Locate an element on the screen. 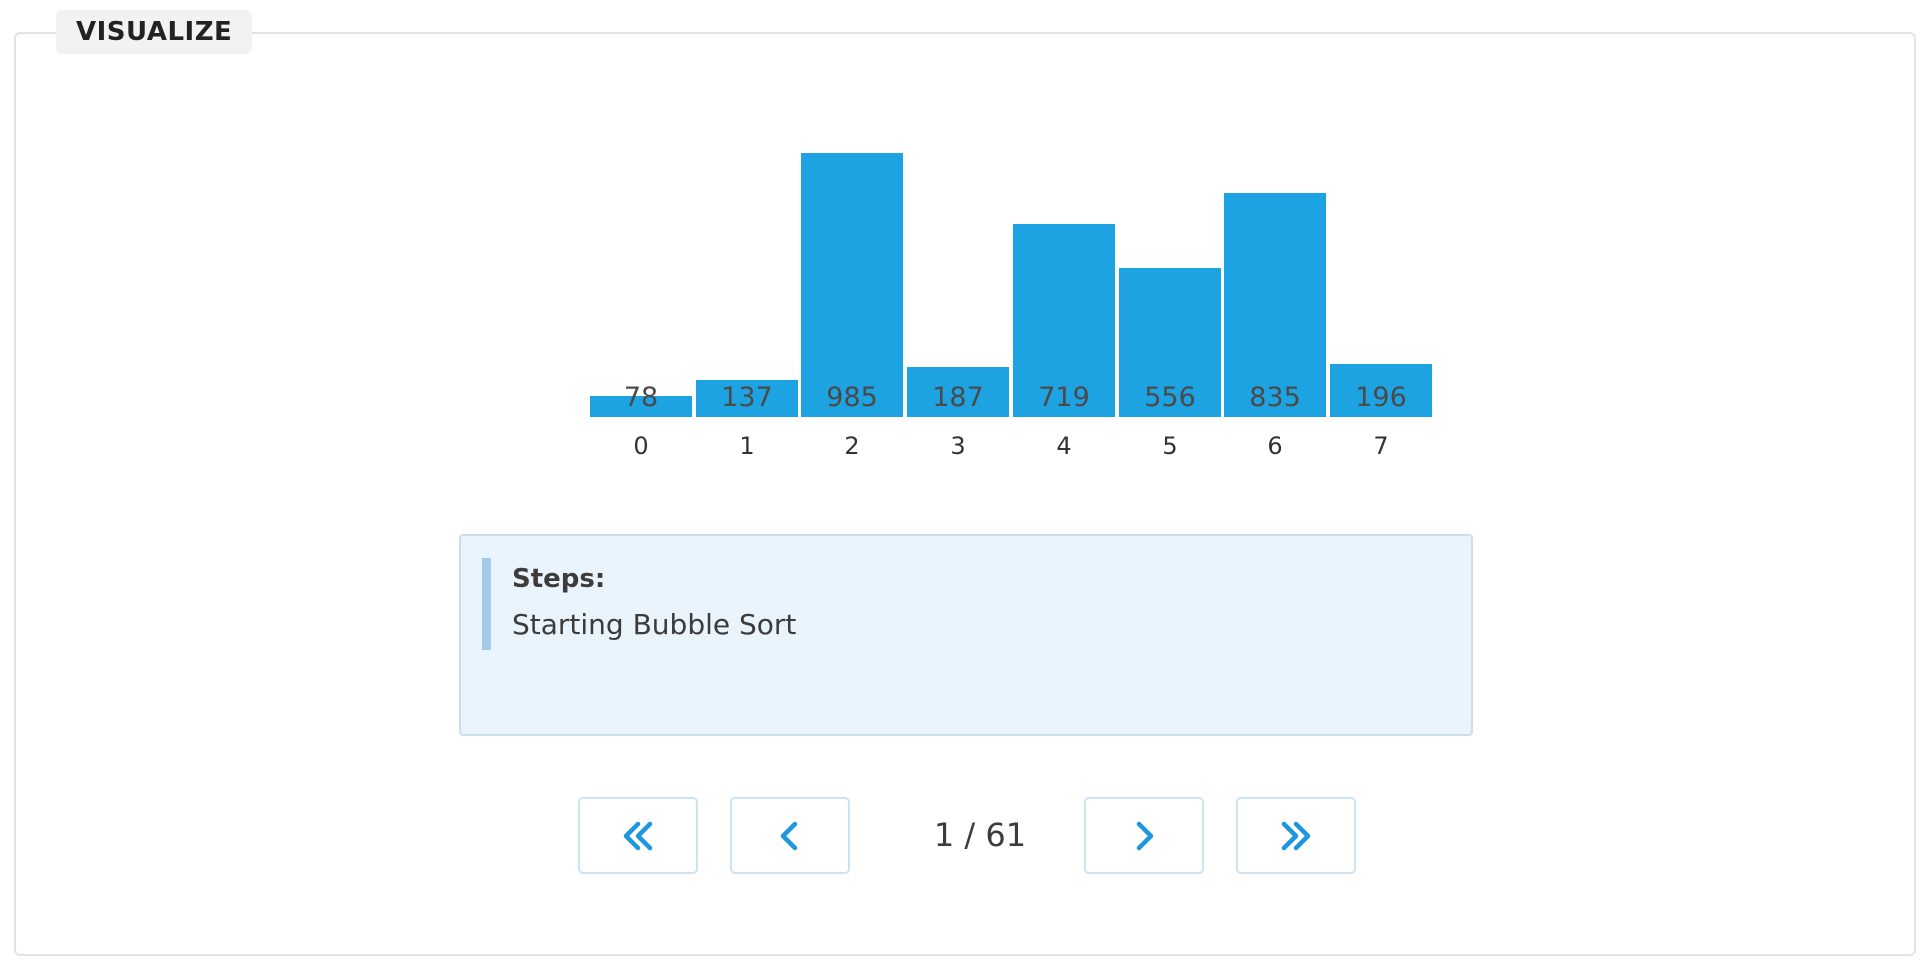 The height and width of the screenshot is (966, 1926). next-step-button is located at coordinates (1144, 835).